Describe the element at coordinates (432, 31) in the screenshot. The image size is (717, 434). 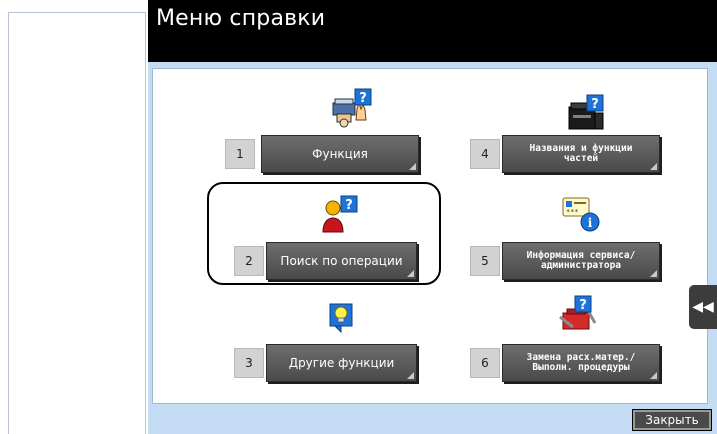
I see `title-bar: Меню справки` at that location.